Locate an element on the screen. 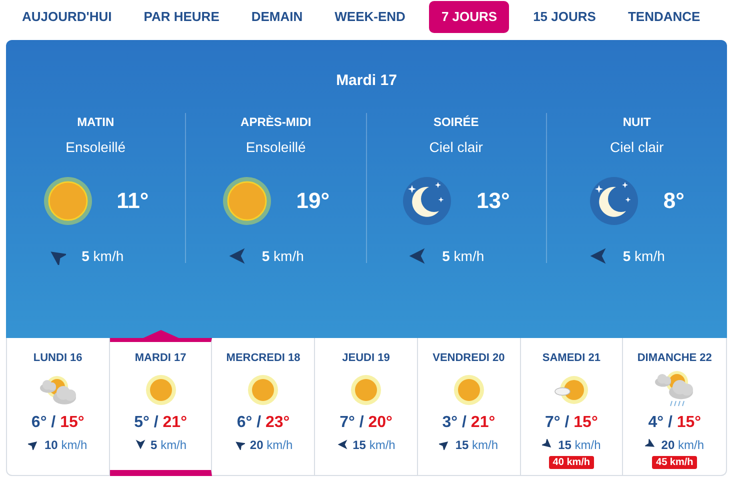 The image size is (745, 484). nav-tab: PAR HEURE is located at coordinates (182, 17).